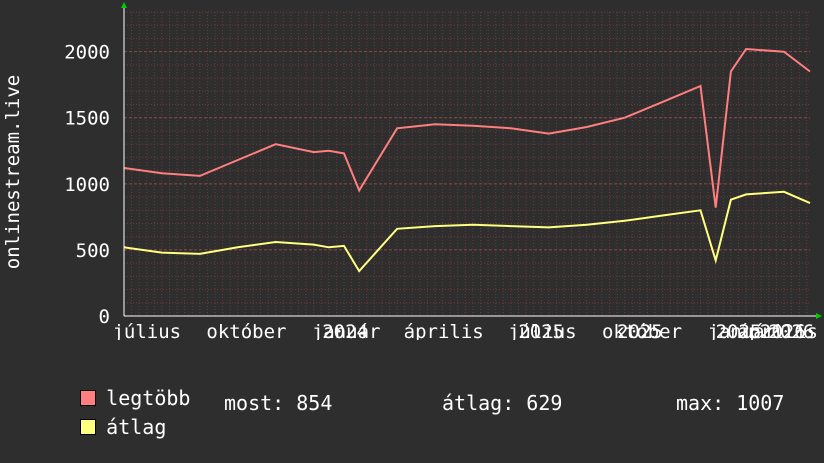 Image resolution: width=824 pixels, height=463 pixels. What do you see at coordinates (87, 185) in the screenshot?
I see `y-tick-label: 1000` at bounding box center [87, 185].